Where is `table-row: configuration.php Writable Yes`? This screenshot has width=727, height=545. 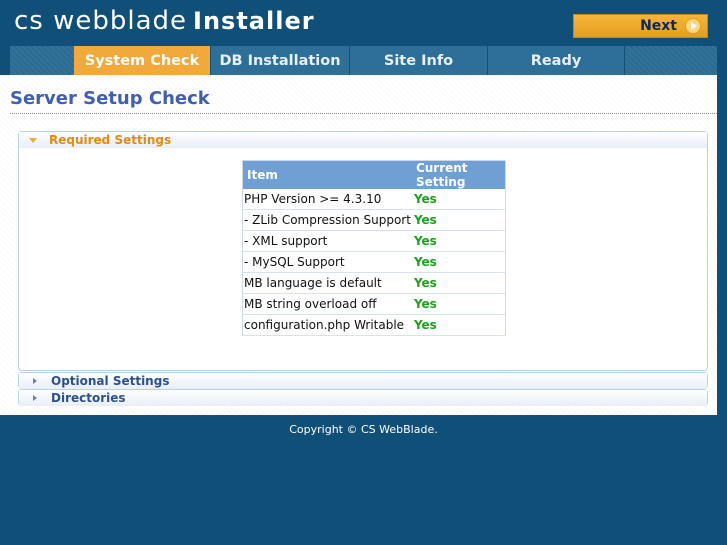 table-row: configuration.php Writable Yes is located at coordinates (374, 325).